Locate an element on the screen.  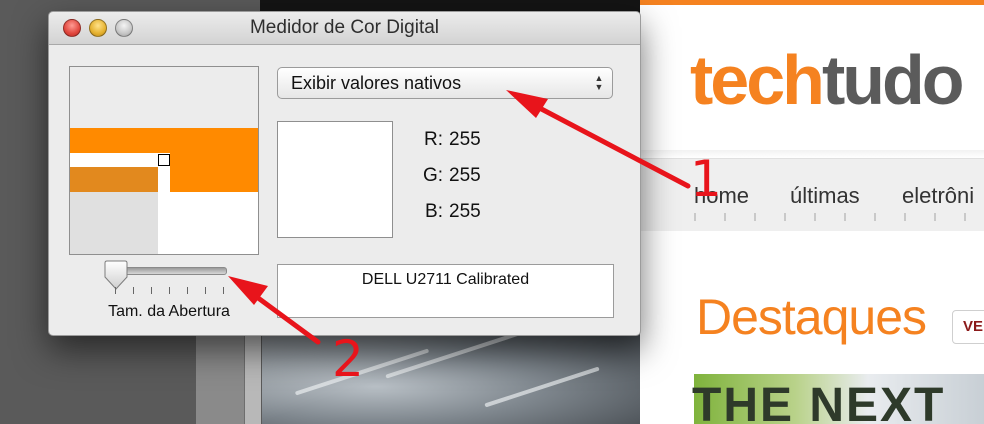
browser-sidebar is located at coordinates (228, 377).